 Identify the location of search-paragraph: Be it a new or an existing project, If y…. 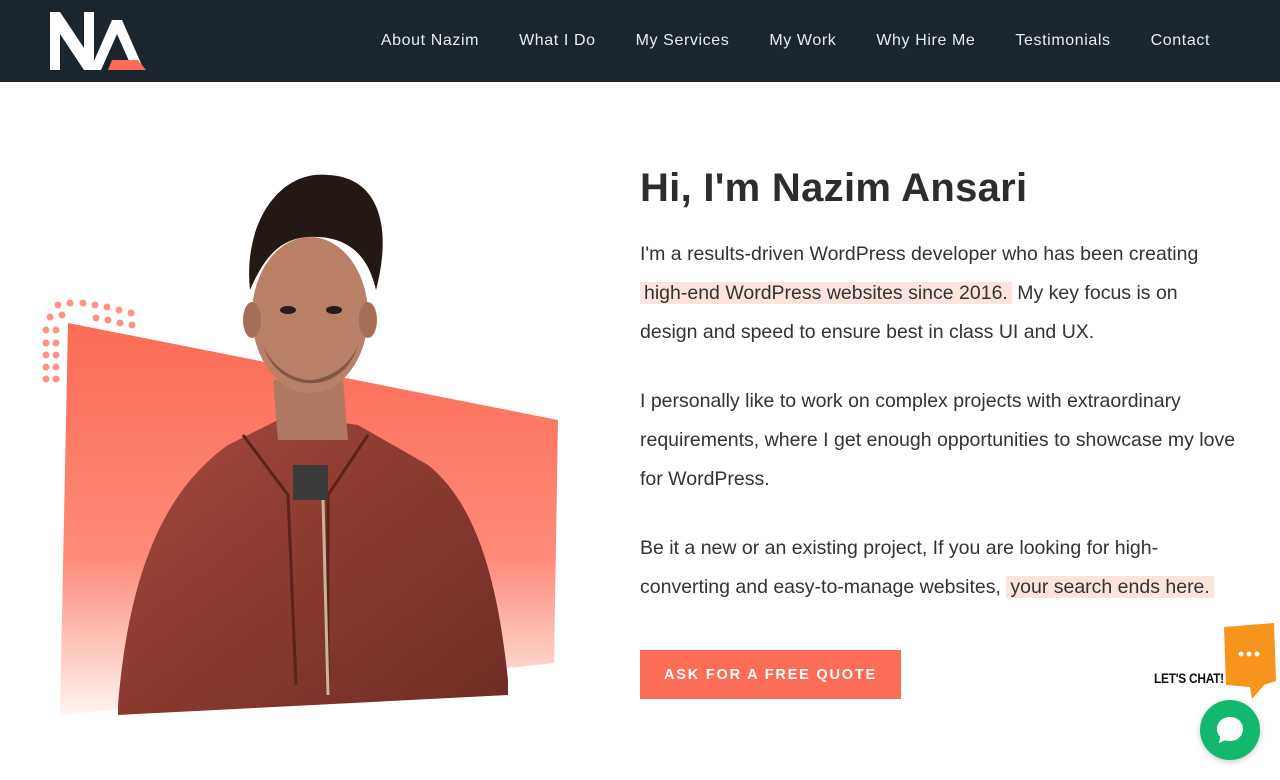
(940, 568).